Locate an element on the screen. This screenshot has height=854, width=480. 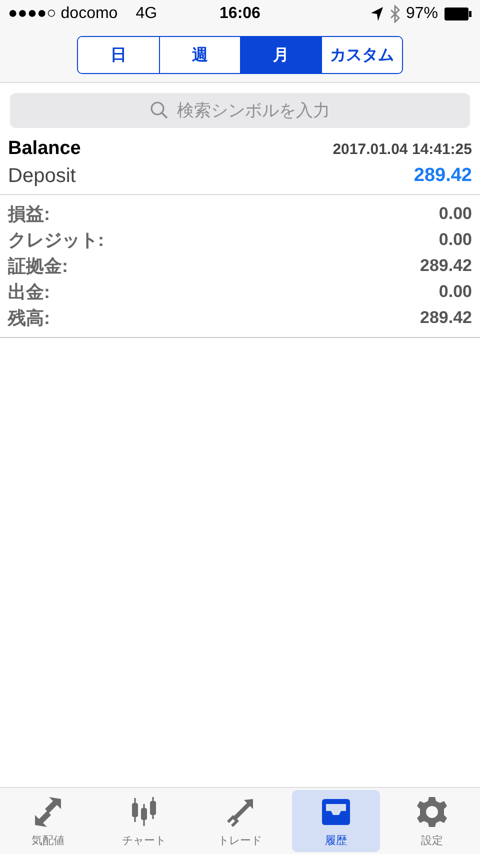
settings-icon is located at coordinates (432, 811).